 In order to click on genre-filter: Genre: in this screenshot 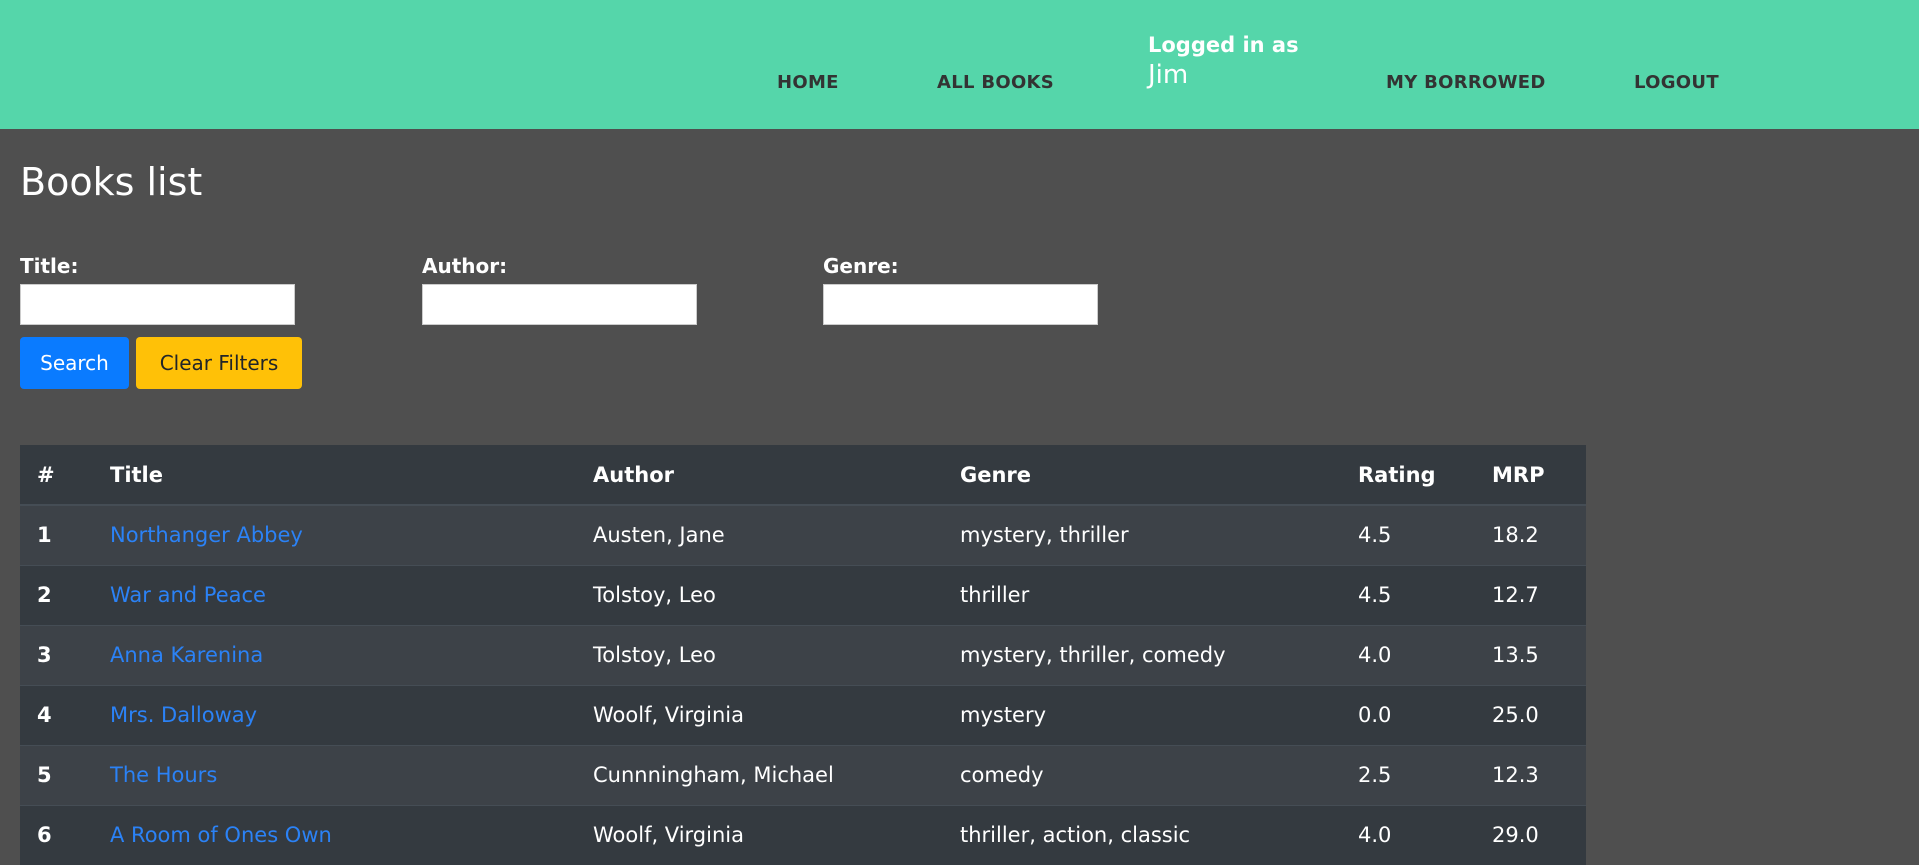, I will do `click(960, 289)`.